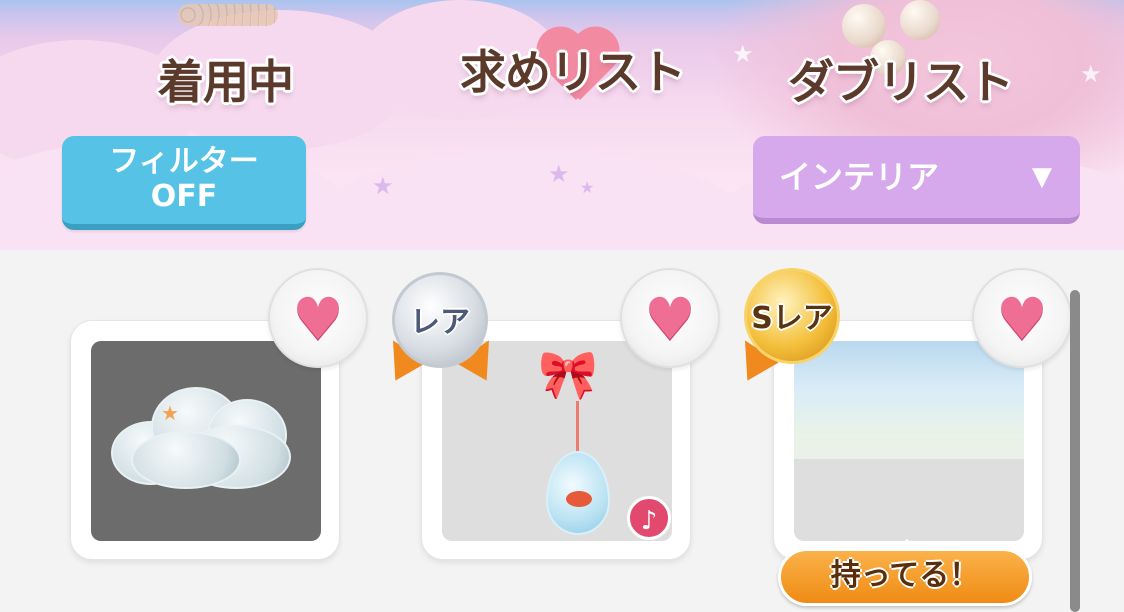 The height and width of the screenshot is (612, 1124). Describe the element at coordinates (909, 441) in the screenshot. I see `item-thumbnail-winged-garden` at that location.